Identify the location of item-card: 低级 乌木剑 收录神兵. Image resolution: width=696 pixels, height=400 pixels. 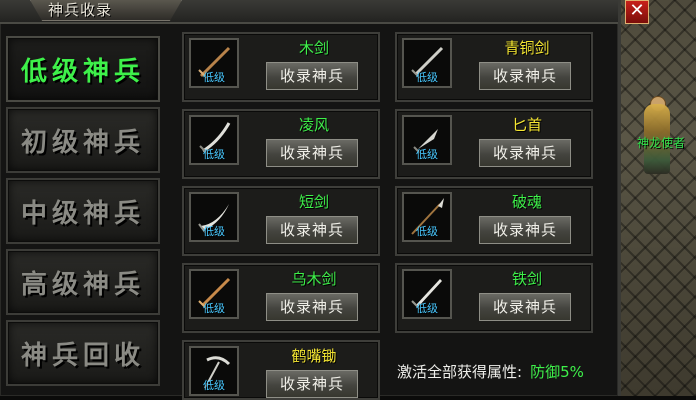
(281, 298).